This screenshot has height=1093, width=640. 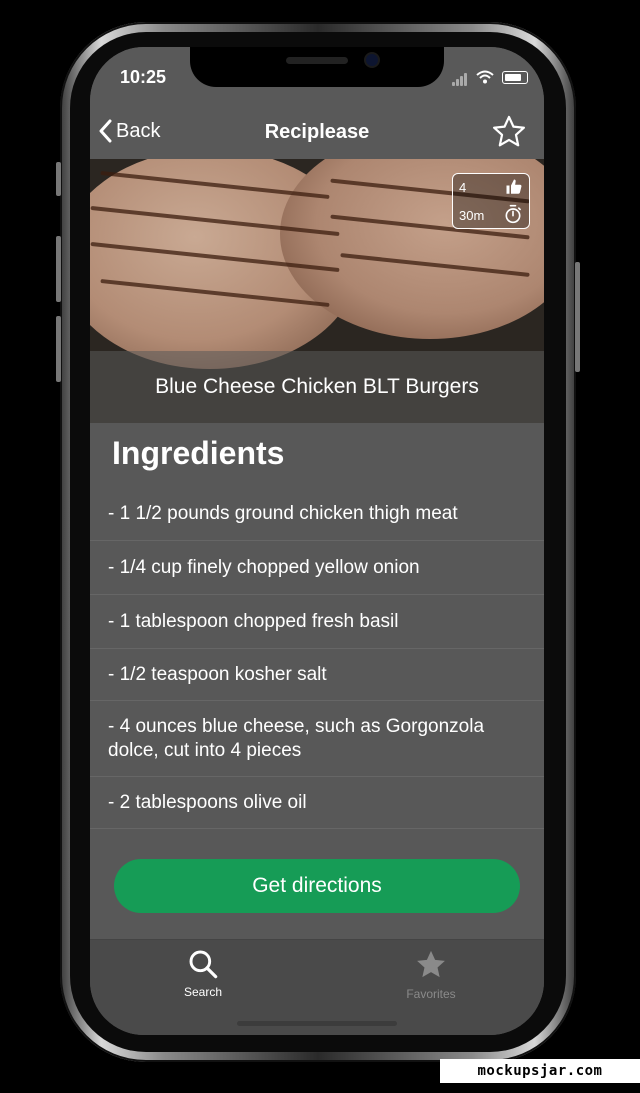 I want to click on stopwatch-icon, so click(x=513, y=214).